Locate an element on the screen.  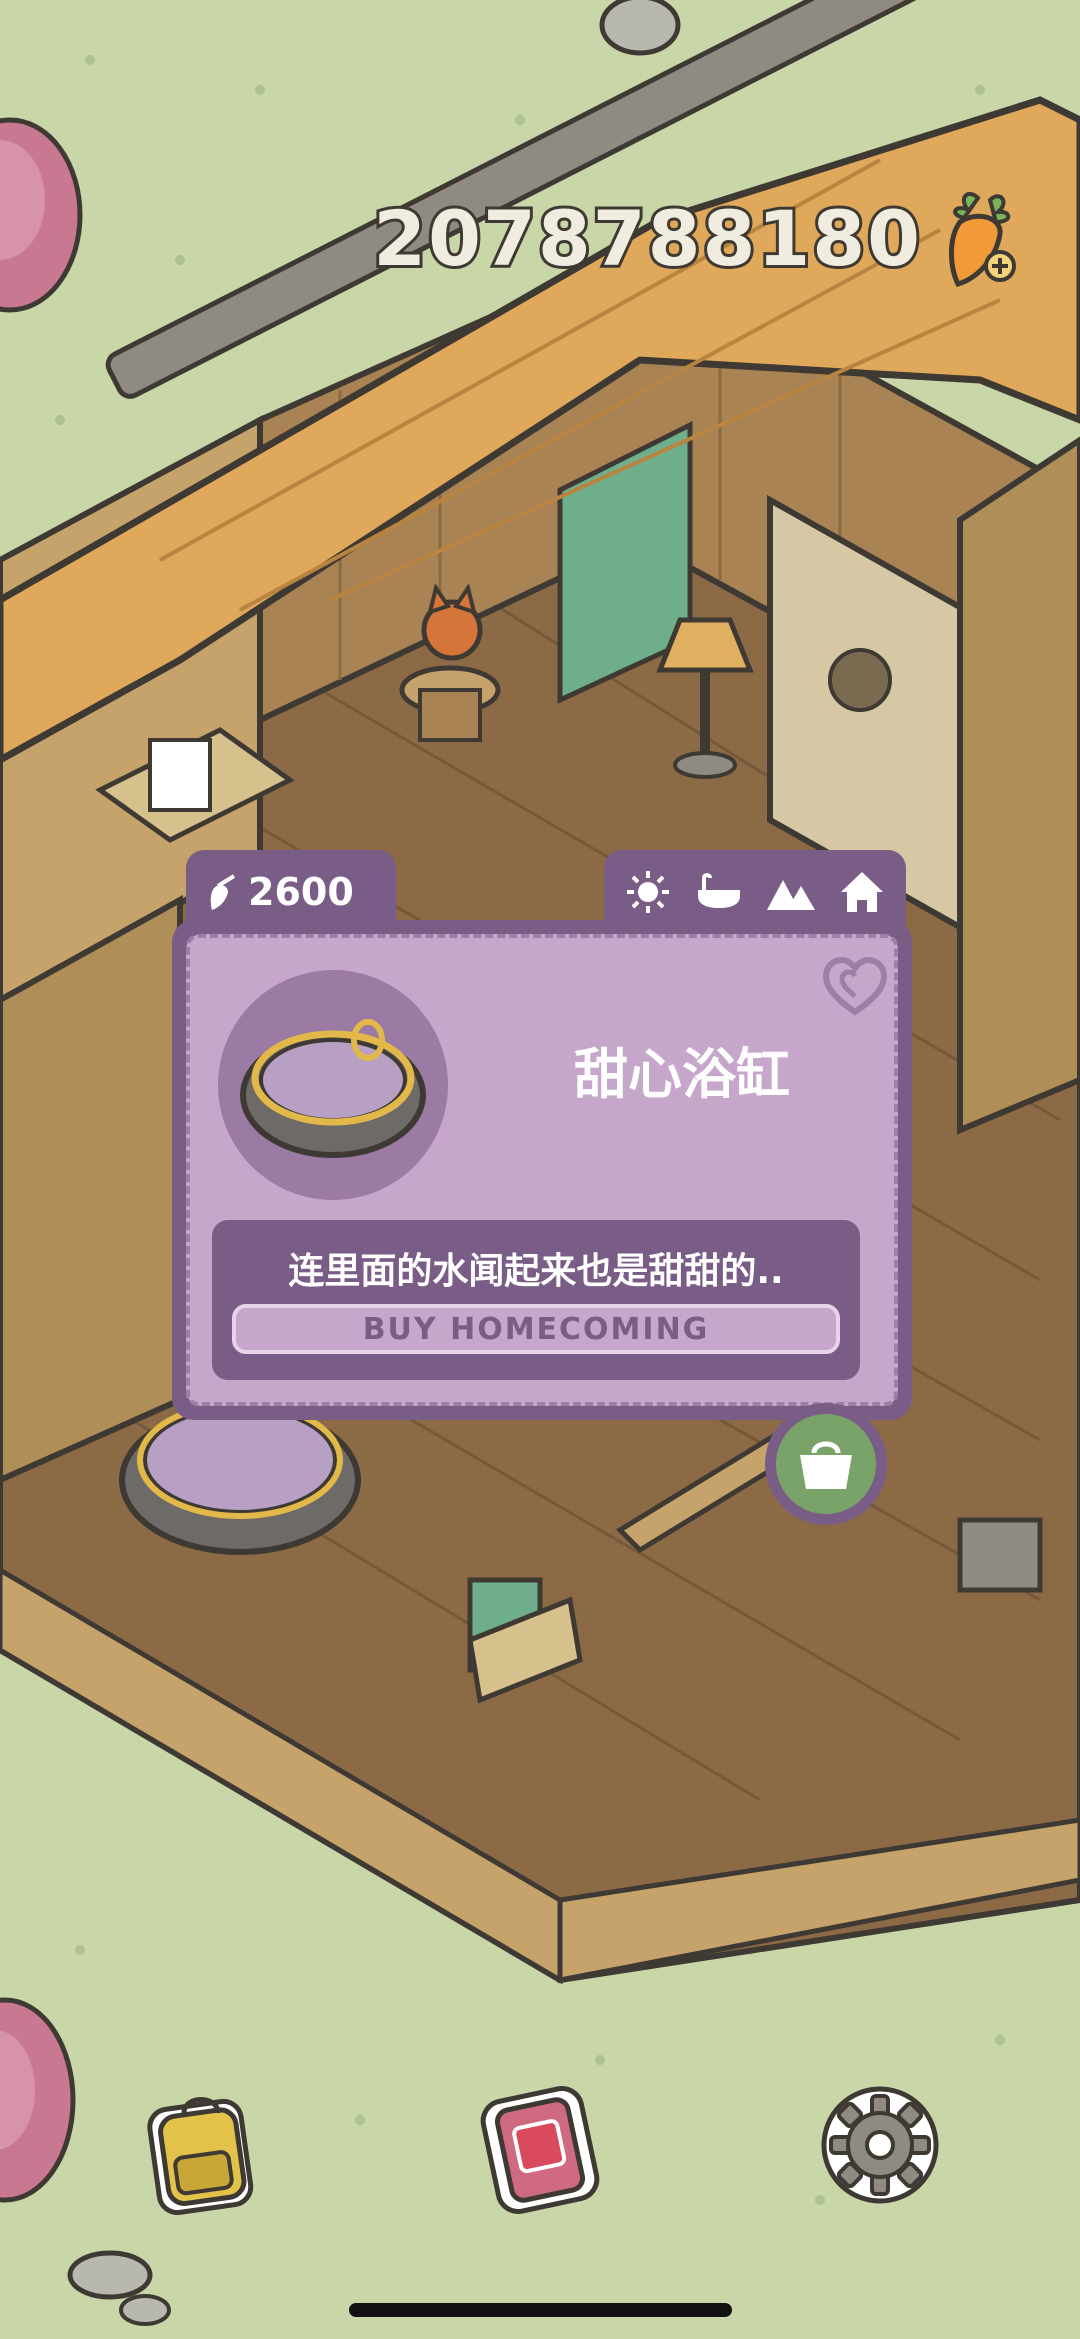
heart-icon is located at coordinates (855, 987).